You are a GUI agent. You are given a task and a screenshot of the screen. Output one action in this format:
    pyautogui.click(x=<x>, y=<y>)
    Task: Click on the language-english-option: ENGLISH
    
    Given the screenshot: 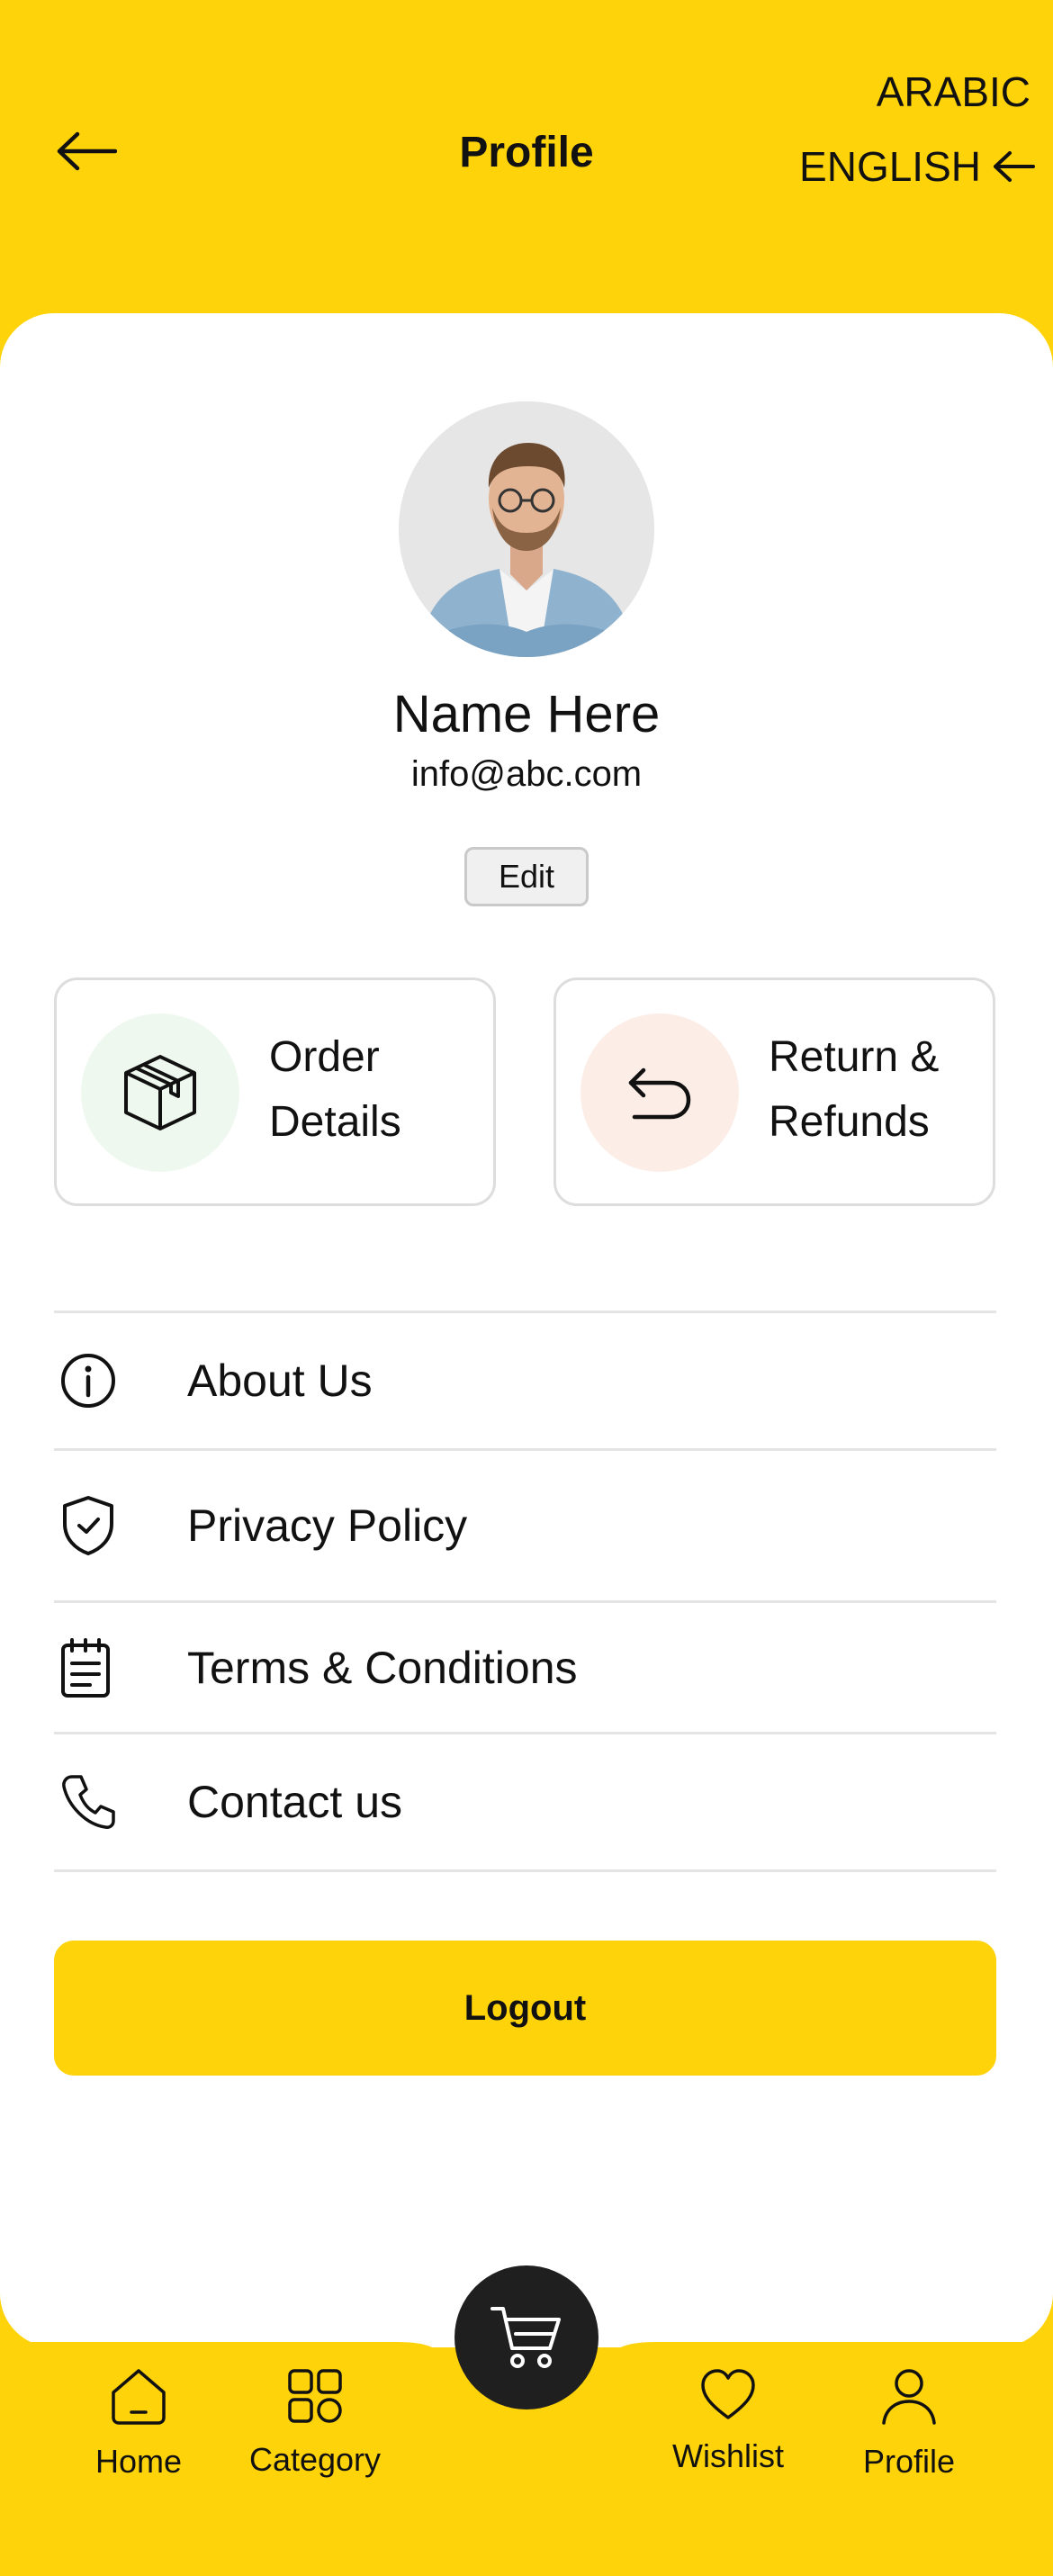 What is the action you would take?
    pyautogui.click(x=917, y=166)
    